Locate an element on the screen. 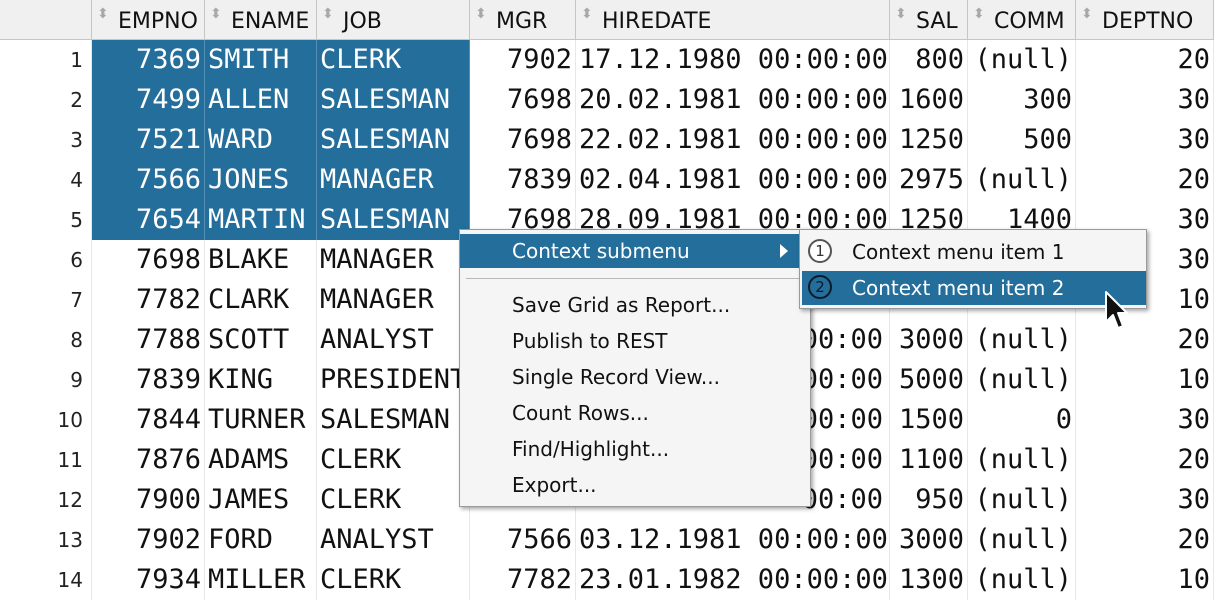 This screenshot has height=610, width=1214. cell-sal: 800 is located at coordinates (929, 60).